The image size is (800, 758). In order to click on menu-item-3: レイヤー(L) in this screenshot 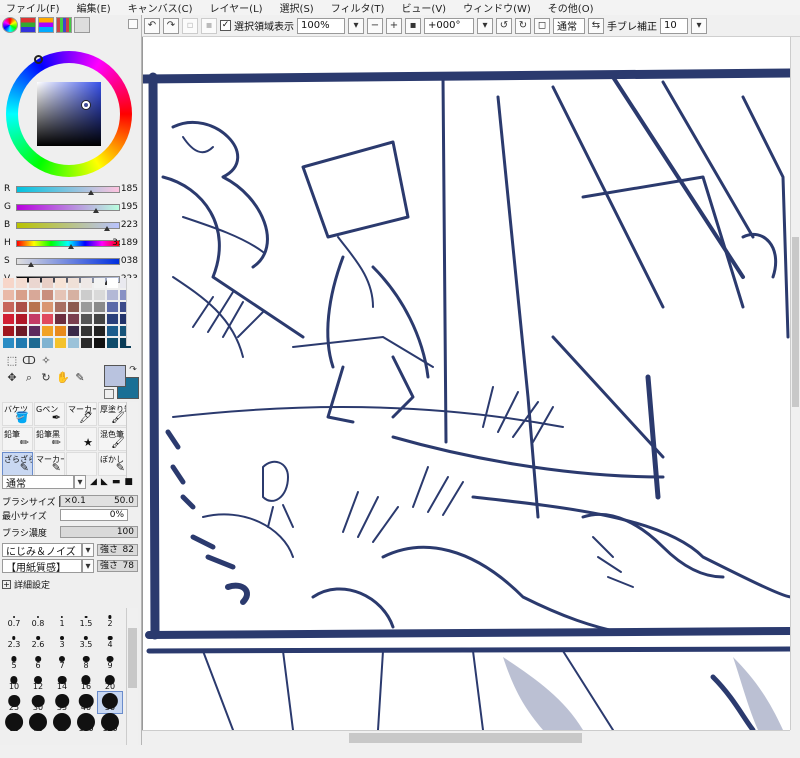, I will do `click(235, 7)`.